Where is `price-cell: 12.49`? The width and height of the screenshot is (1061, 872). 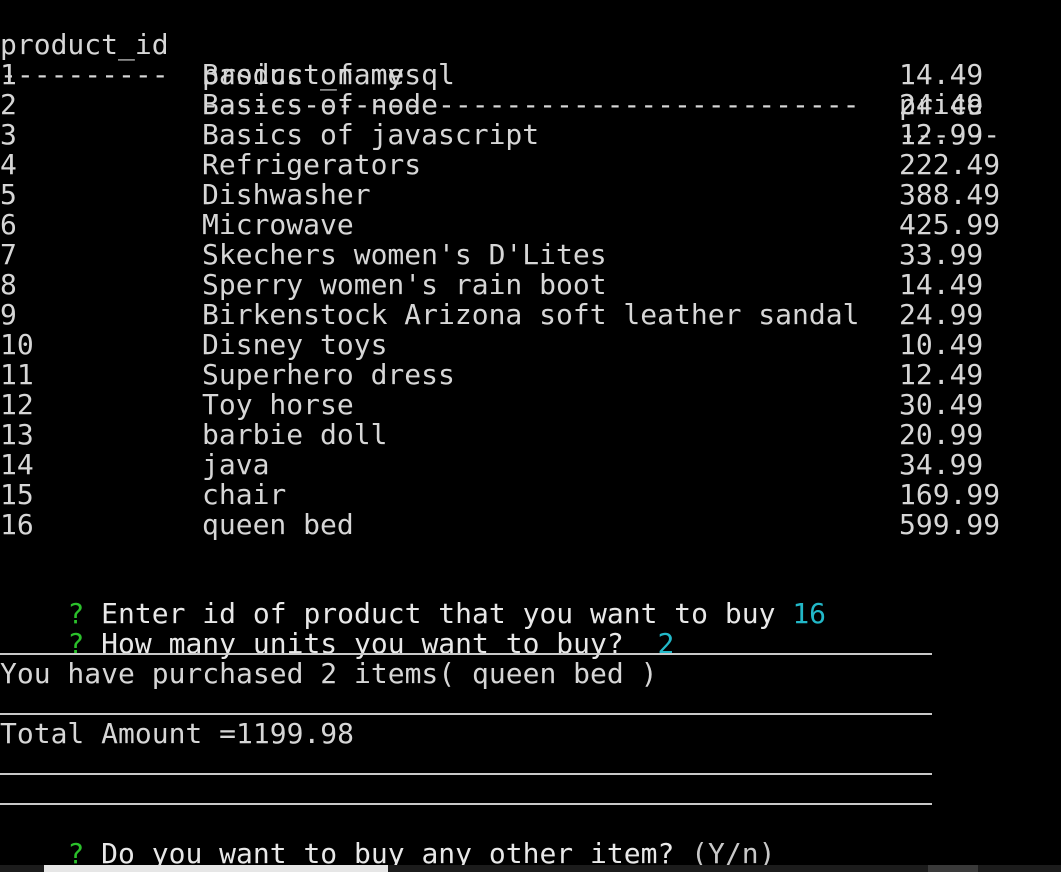
price-cell: 12.49 is located at coordinates (941, 374).